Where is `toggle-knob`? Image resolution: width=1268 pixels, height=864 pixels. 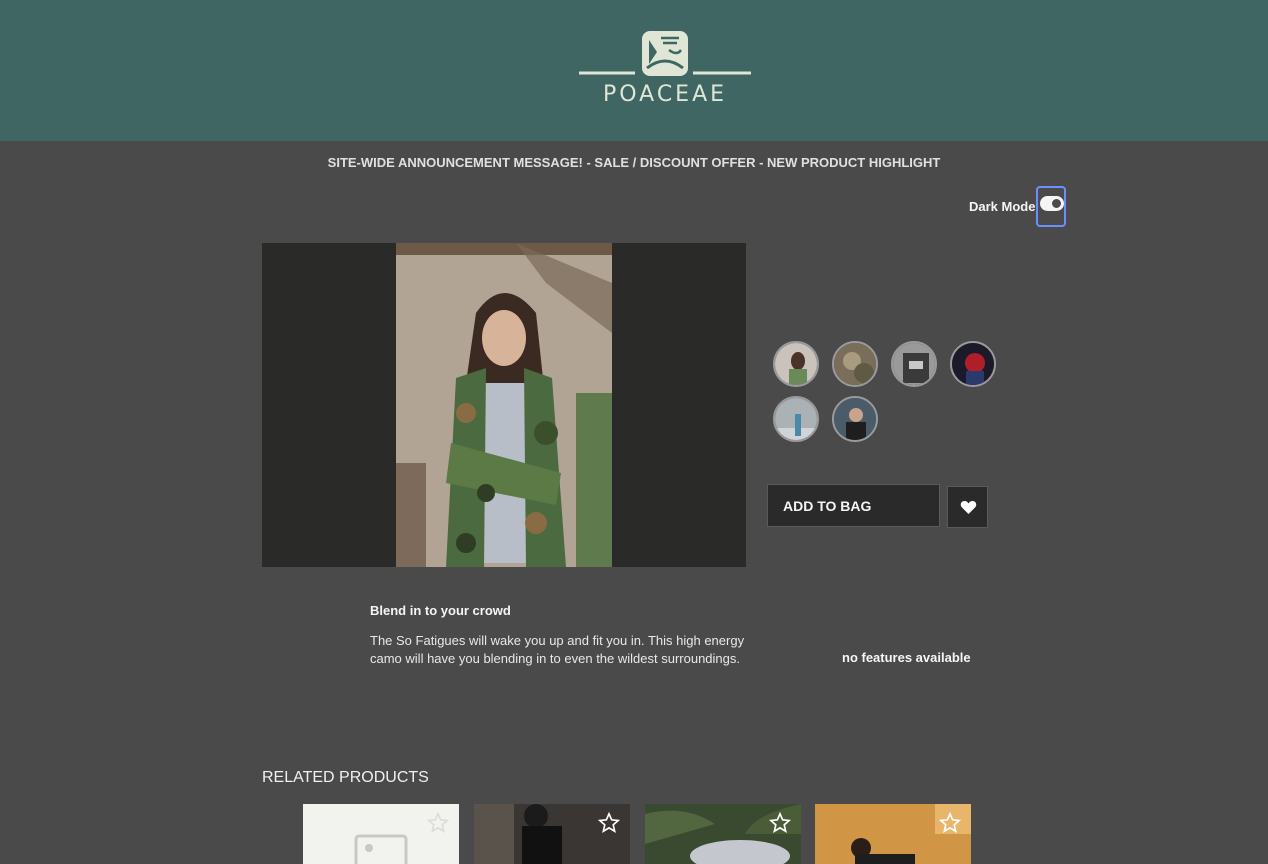 toggle-knob is located at coordinates (1056, 203).